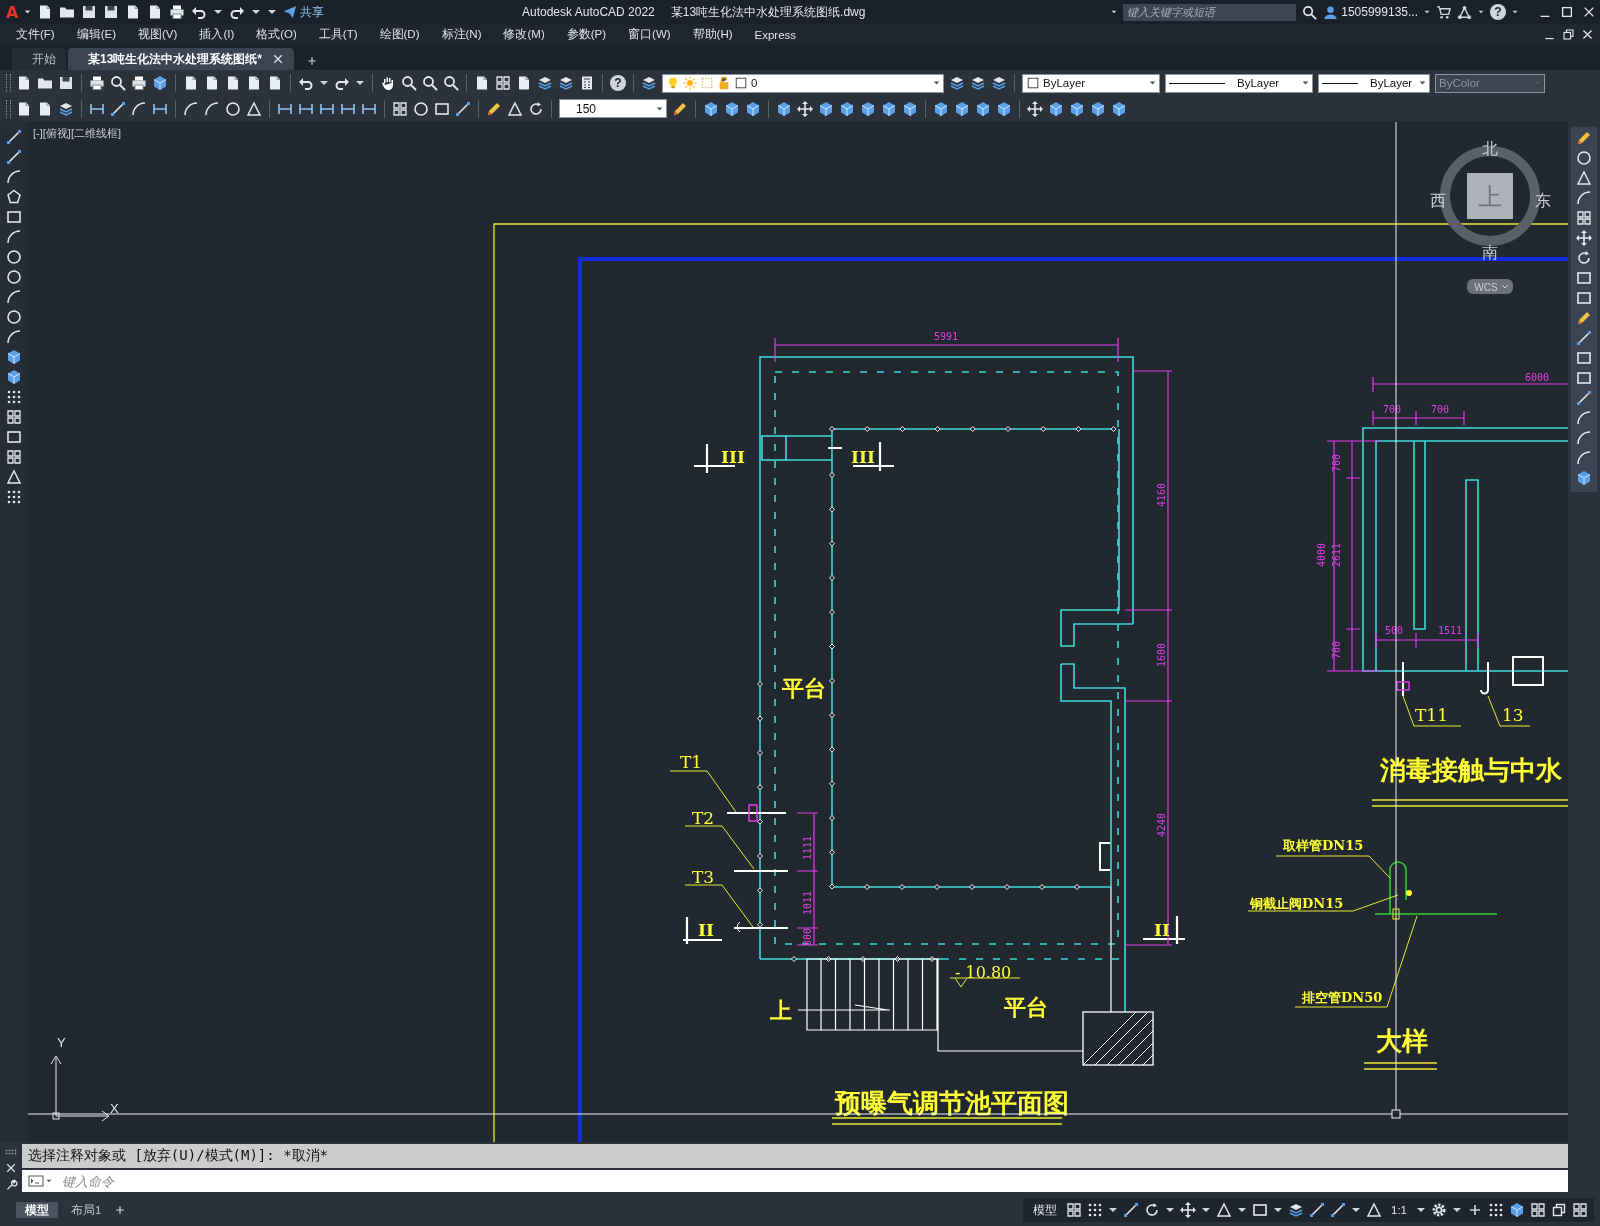 The image size is (1600, 1226). What do you see at coordinates (712, 34) in the screenshot?
I see `menu-item: 帮助(H)` at bounding box center [712, 34].